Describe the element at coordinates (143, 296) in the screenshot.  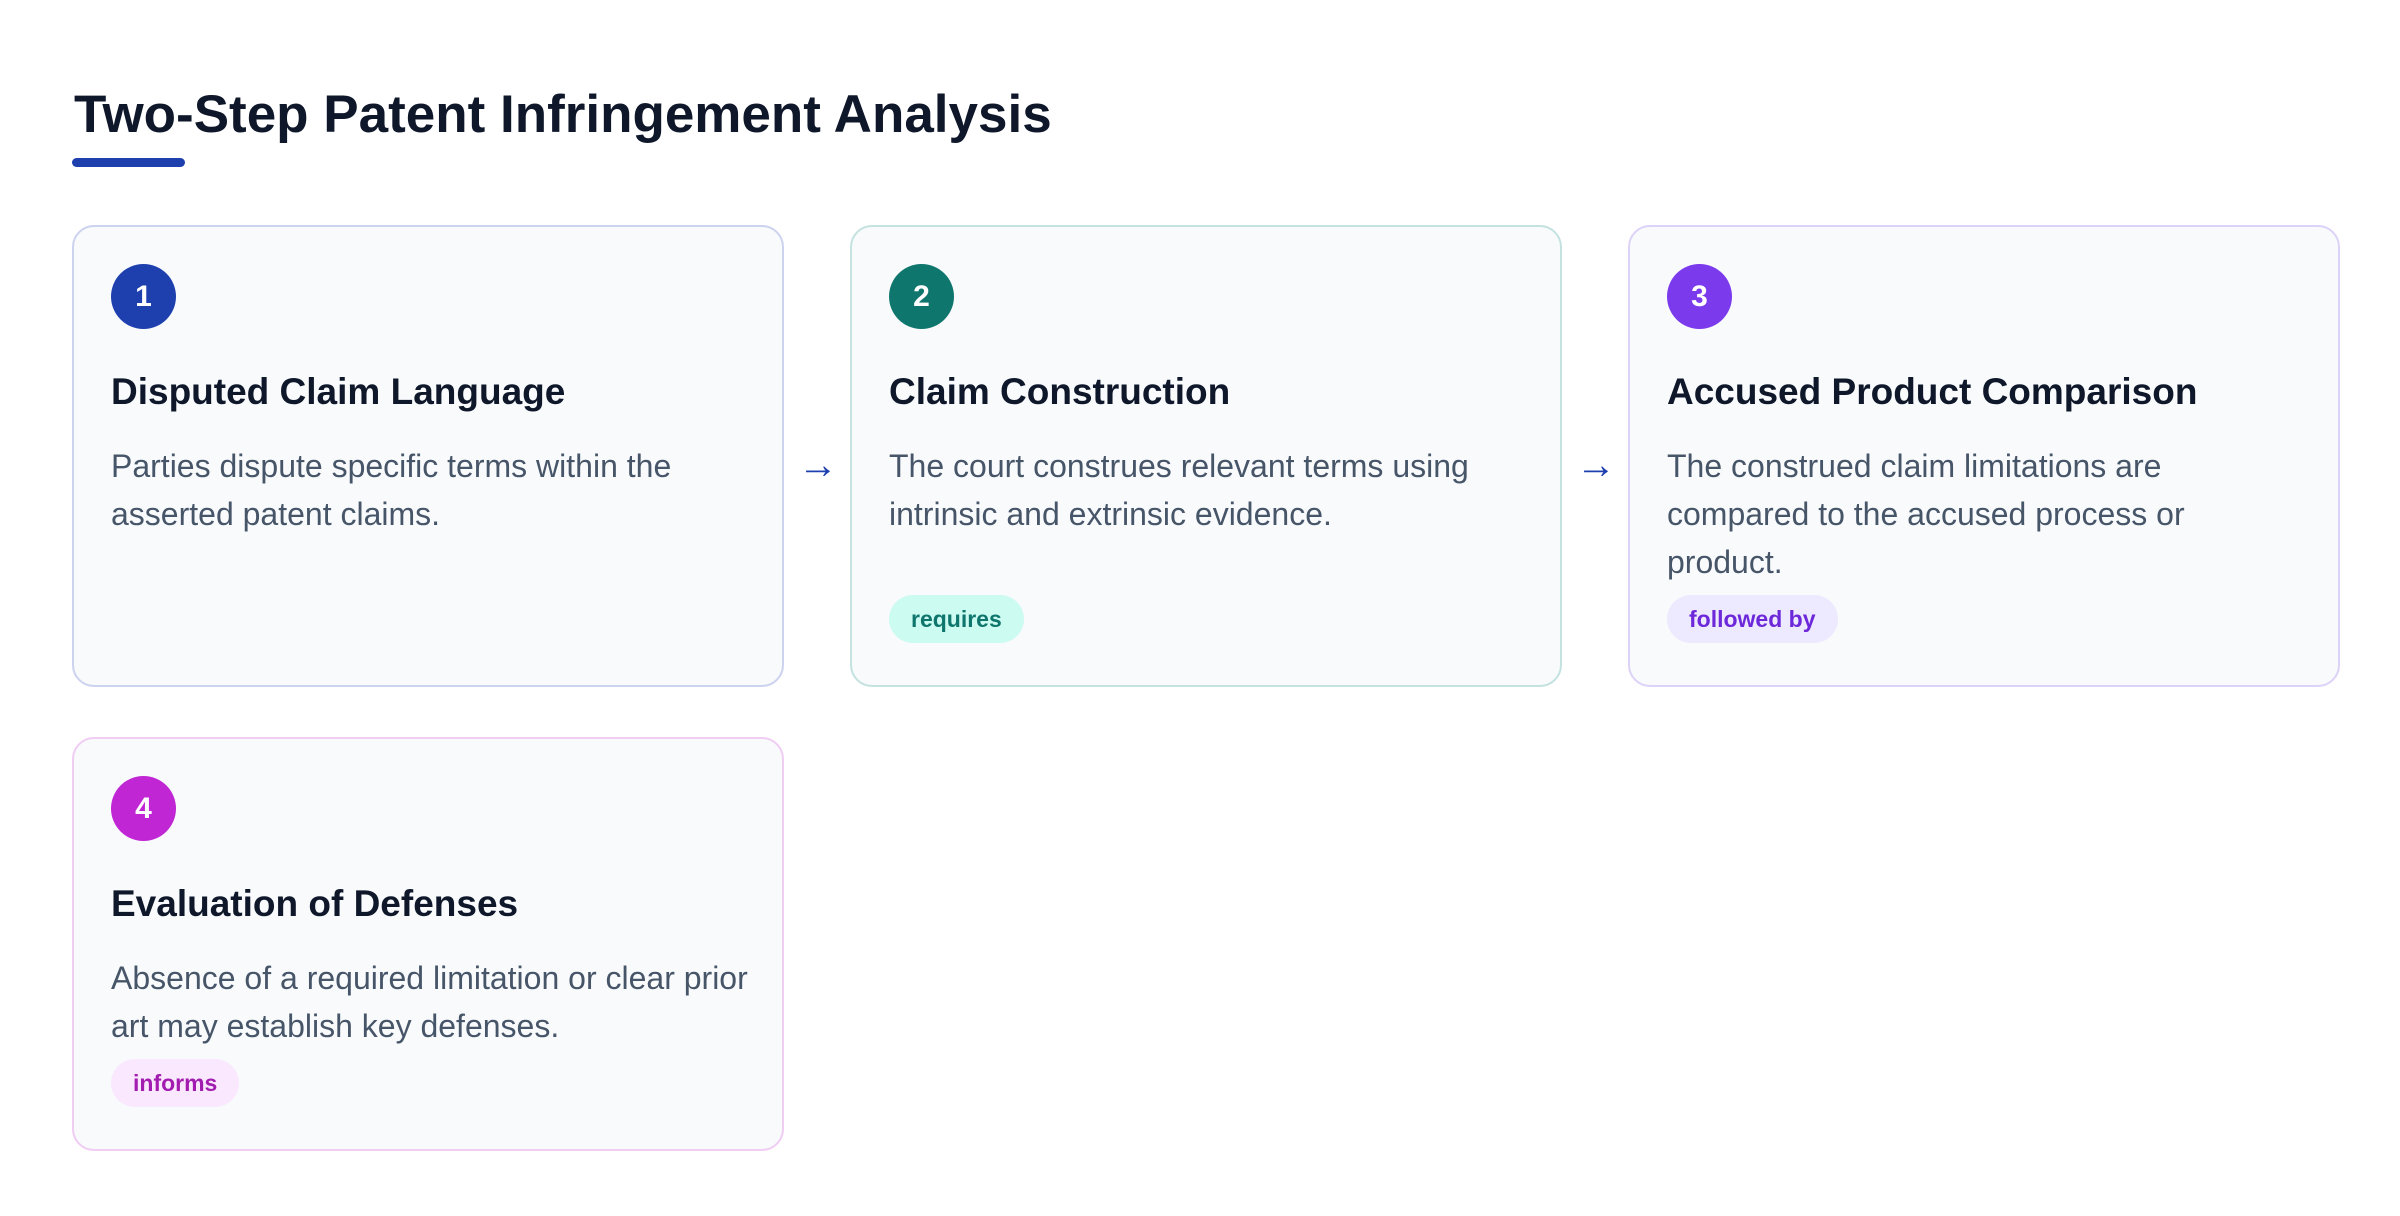
I see `step-number-badge: 1` at that location.